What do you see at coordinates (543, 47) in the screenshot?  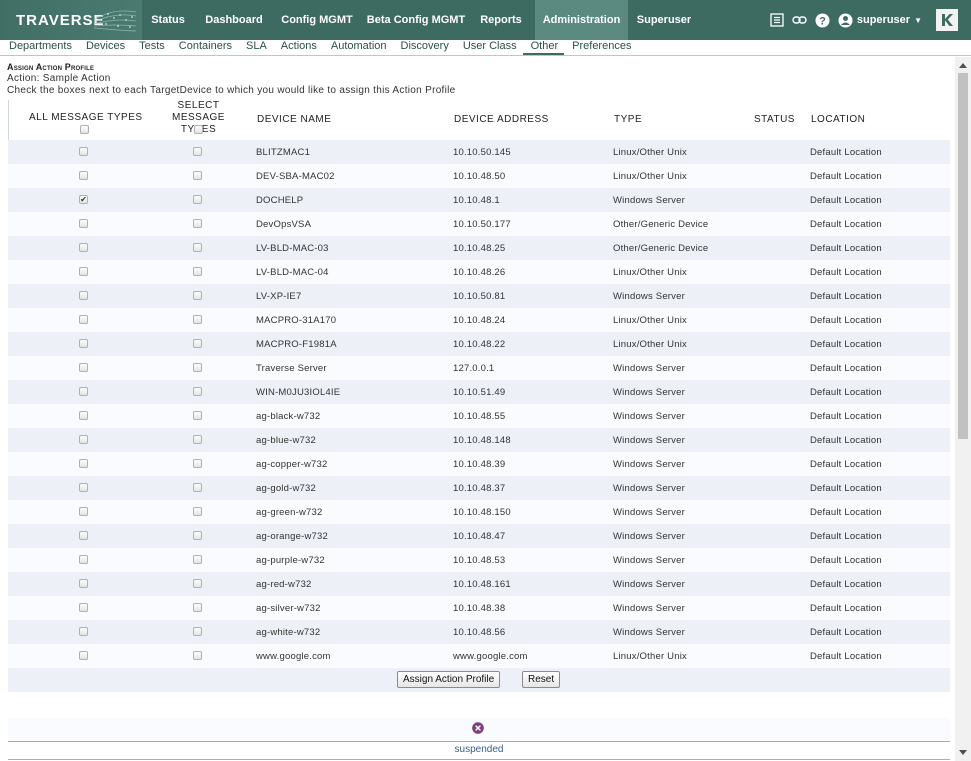 I see `tab-other: Other` at bounding box center [543, 47].